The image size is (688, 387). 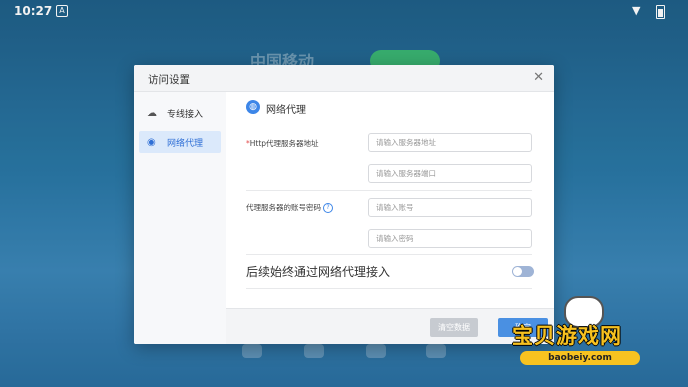 What do you see at coordinates (151, 142) in the screenshot?
I see `globe-icon: ◉` at bounding box center [151, 142].